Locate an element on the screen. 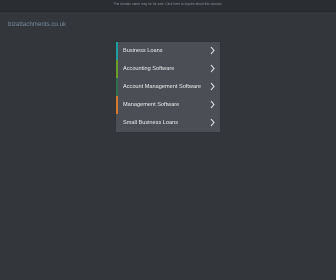 This screenshot has width=336, height=280. menu-item-label: Account Management Software is located at coordinates (162, 87).